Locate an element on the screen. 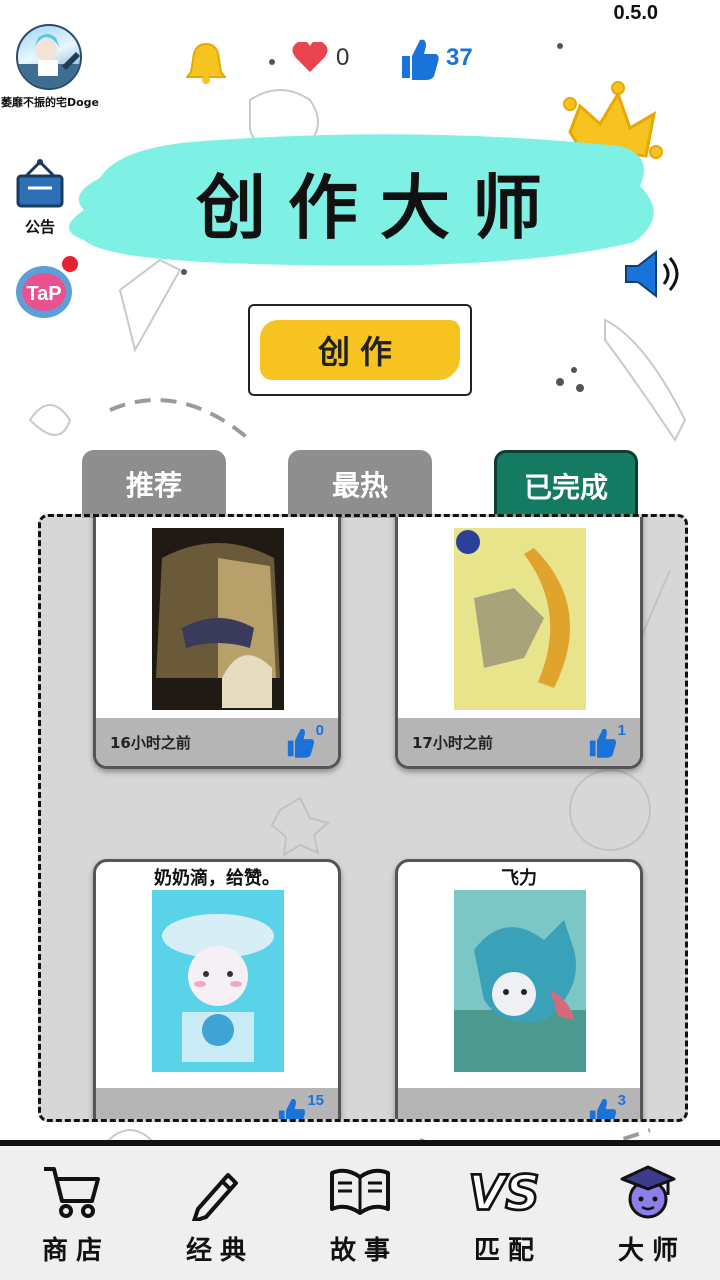 The width and height of the screenshot is (720, 1280). create-button-label: 创作 is located at coordinates (359, 352).